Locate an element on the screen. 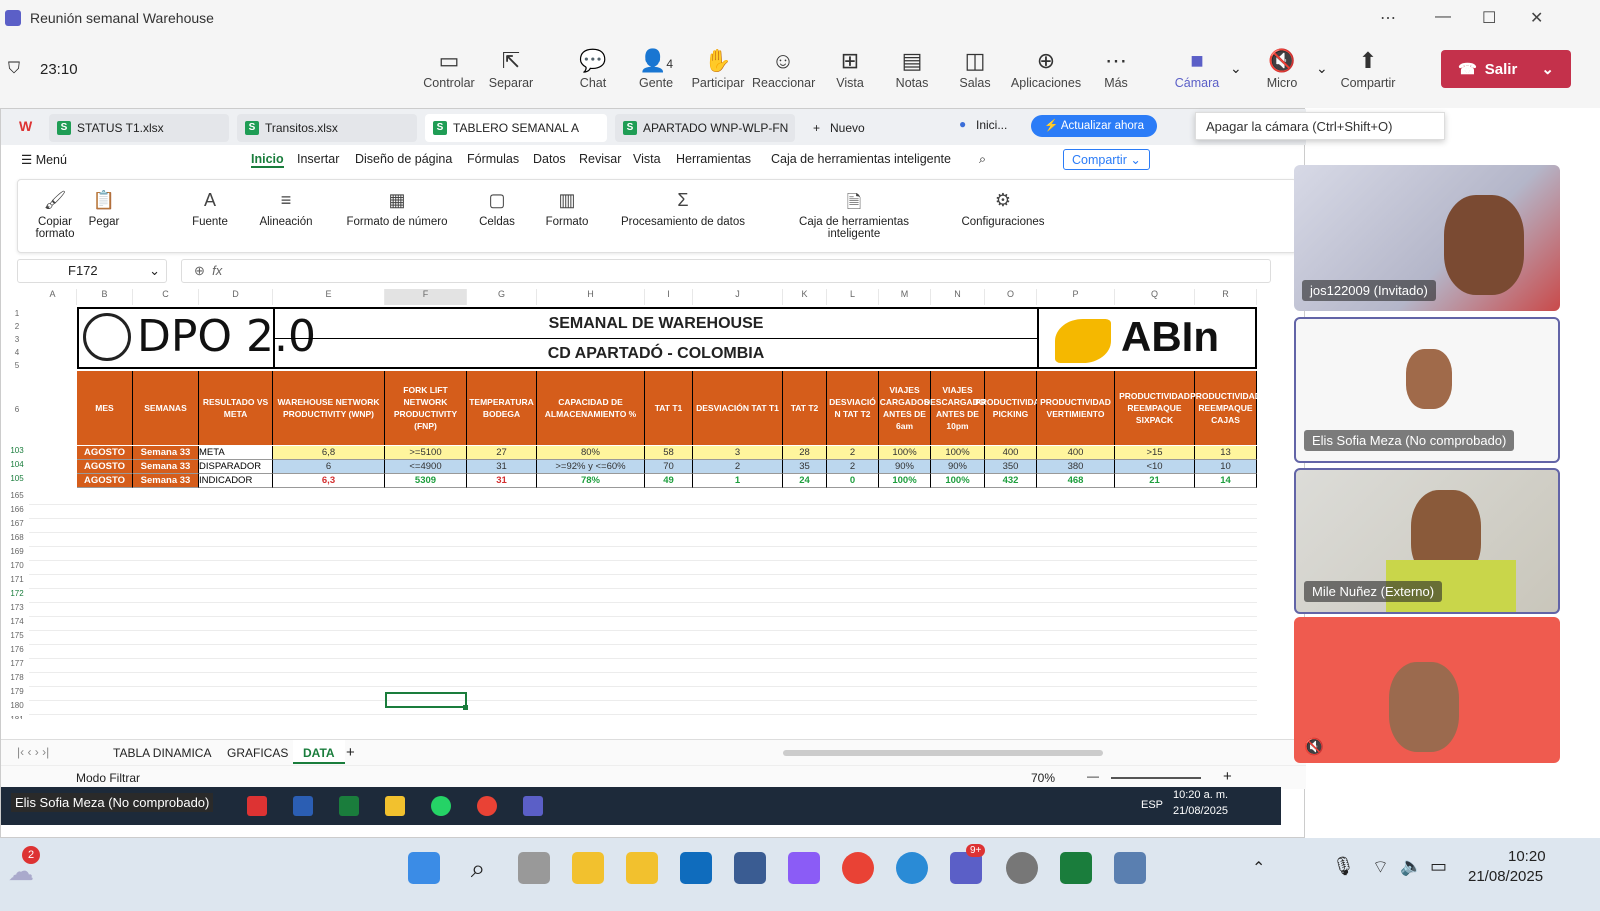  sheet-tab-active: DATA is located at coordinates (319, 752).